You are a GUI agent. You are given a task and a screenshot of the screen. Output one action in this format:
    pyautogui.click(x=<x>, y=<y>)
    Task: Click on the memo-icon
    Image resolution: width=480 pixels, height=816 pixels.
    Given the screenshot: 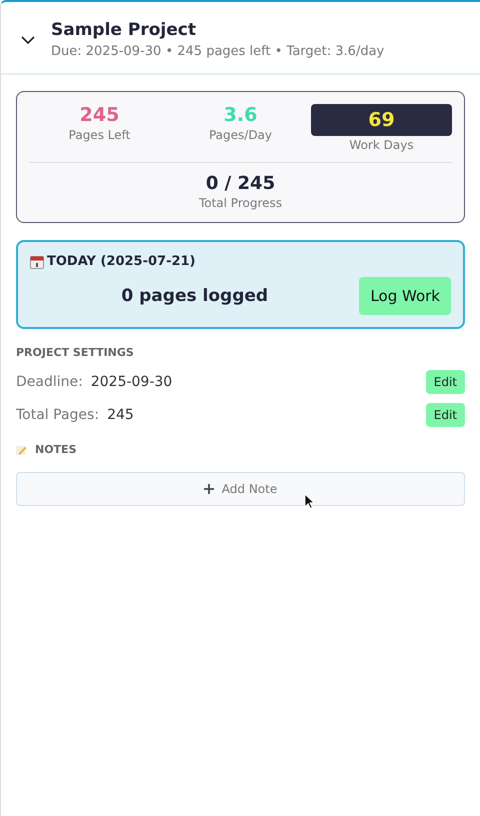 What is the action you would take?
    pyautogui.click(x=21, y=449)
    